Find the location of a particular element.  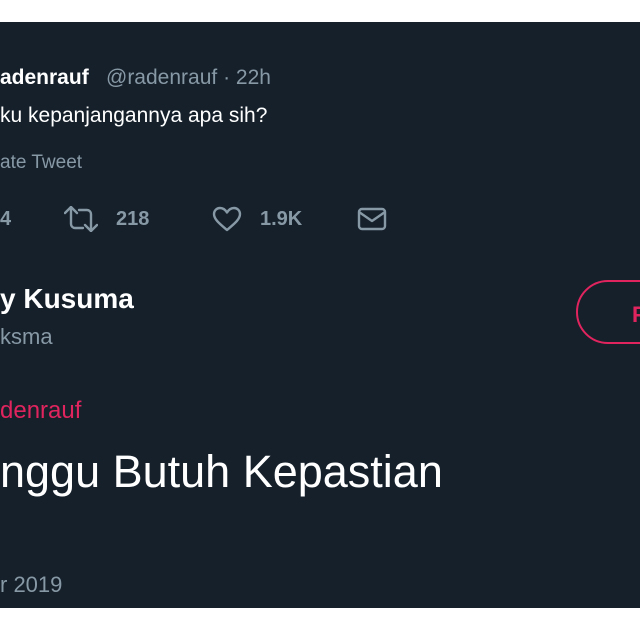

reply-action: 4 is located at coordinates (5, 219).